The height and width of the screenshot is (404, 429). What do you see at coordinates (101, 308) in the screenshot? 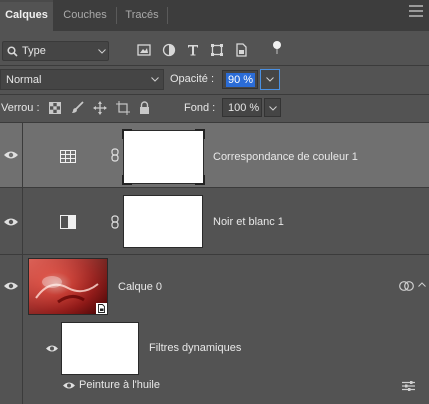
I see `smart-object-badge-icon` at bounding box center [101, 308].